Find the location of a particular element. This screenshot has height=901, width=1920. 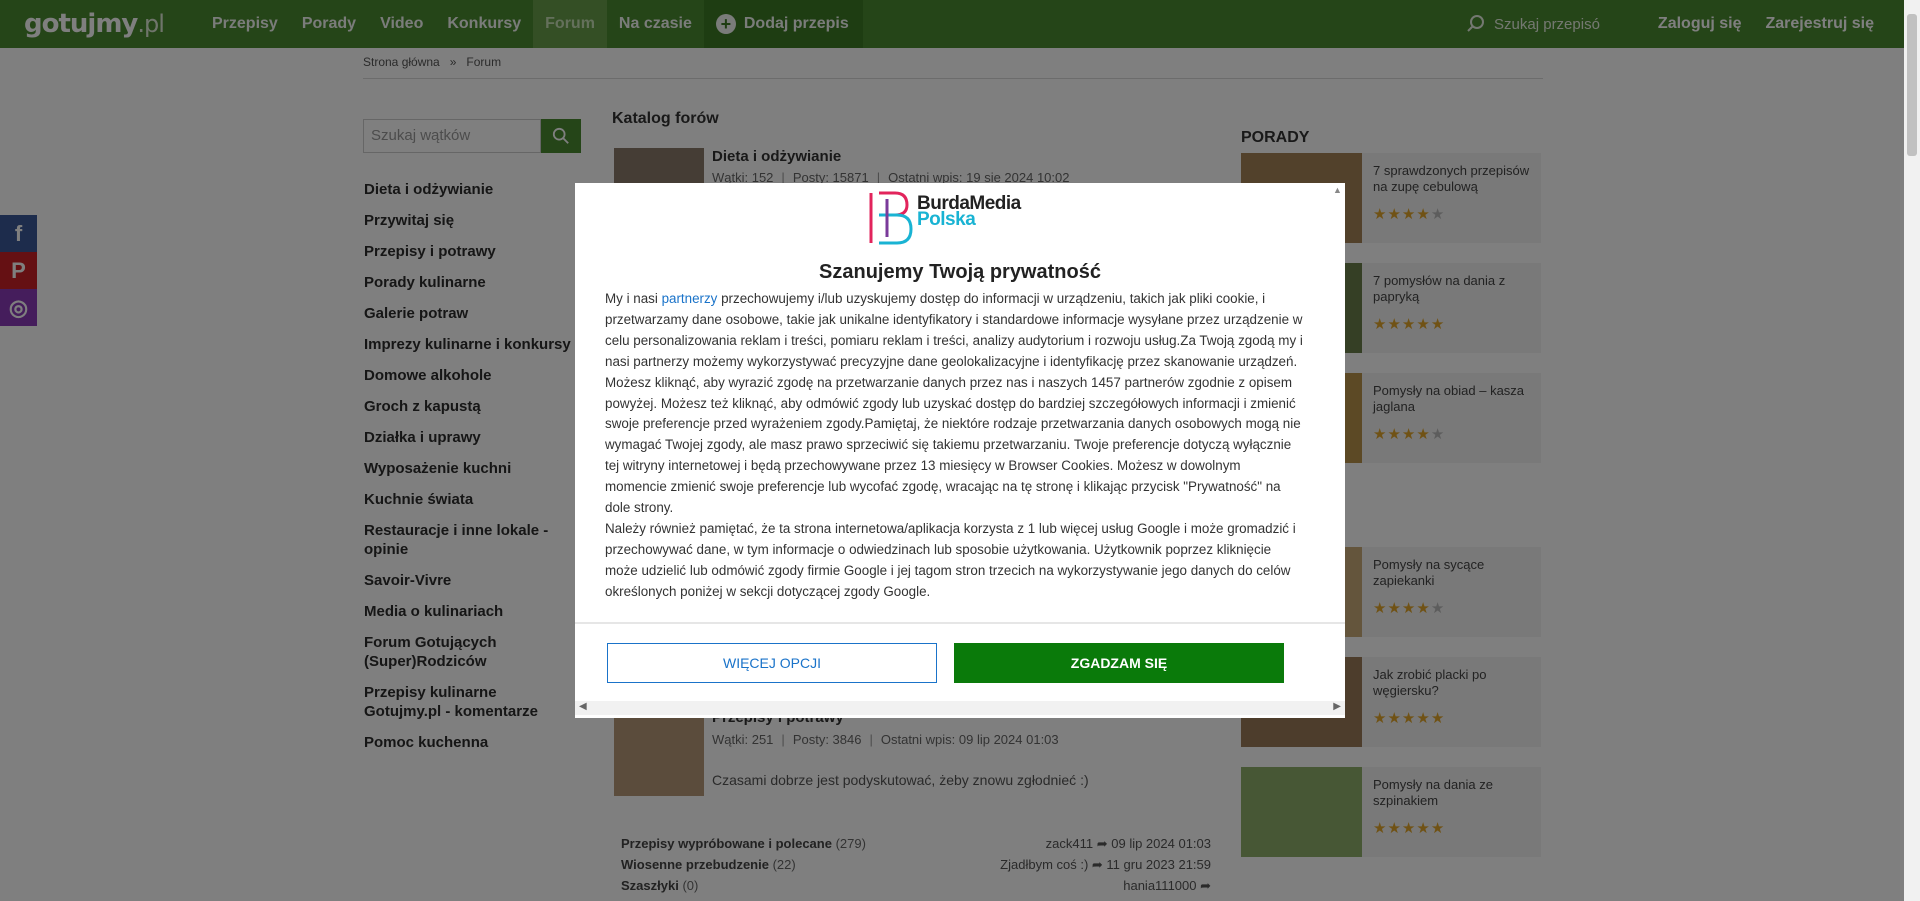

logo-text-polska: Polska is located at coordinates (946, 219).